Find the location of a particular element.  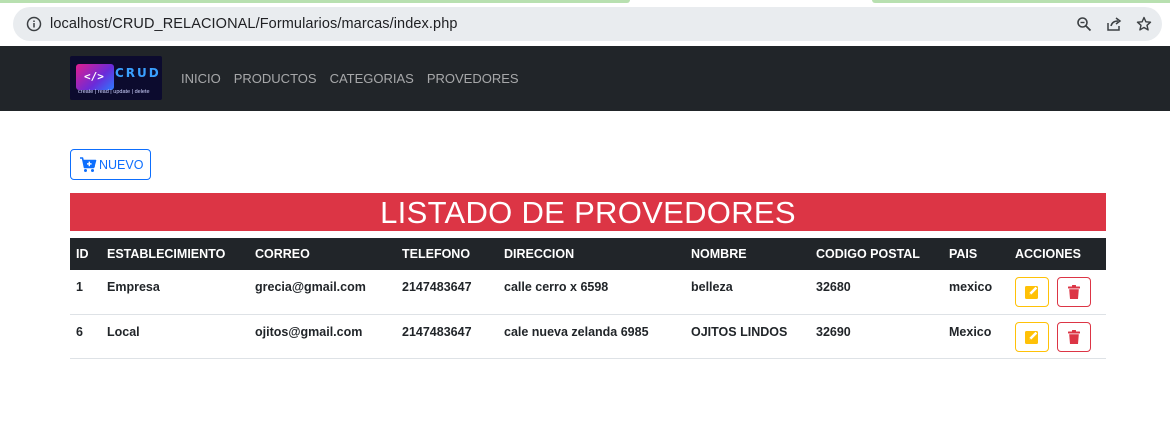

cell-direccion: calle cerro x 6598 is located at coordinates (591, 292).